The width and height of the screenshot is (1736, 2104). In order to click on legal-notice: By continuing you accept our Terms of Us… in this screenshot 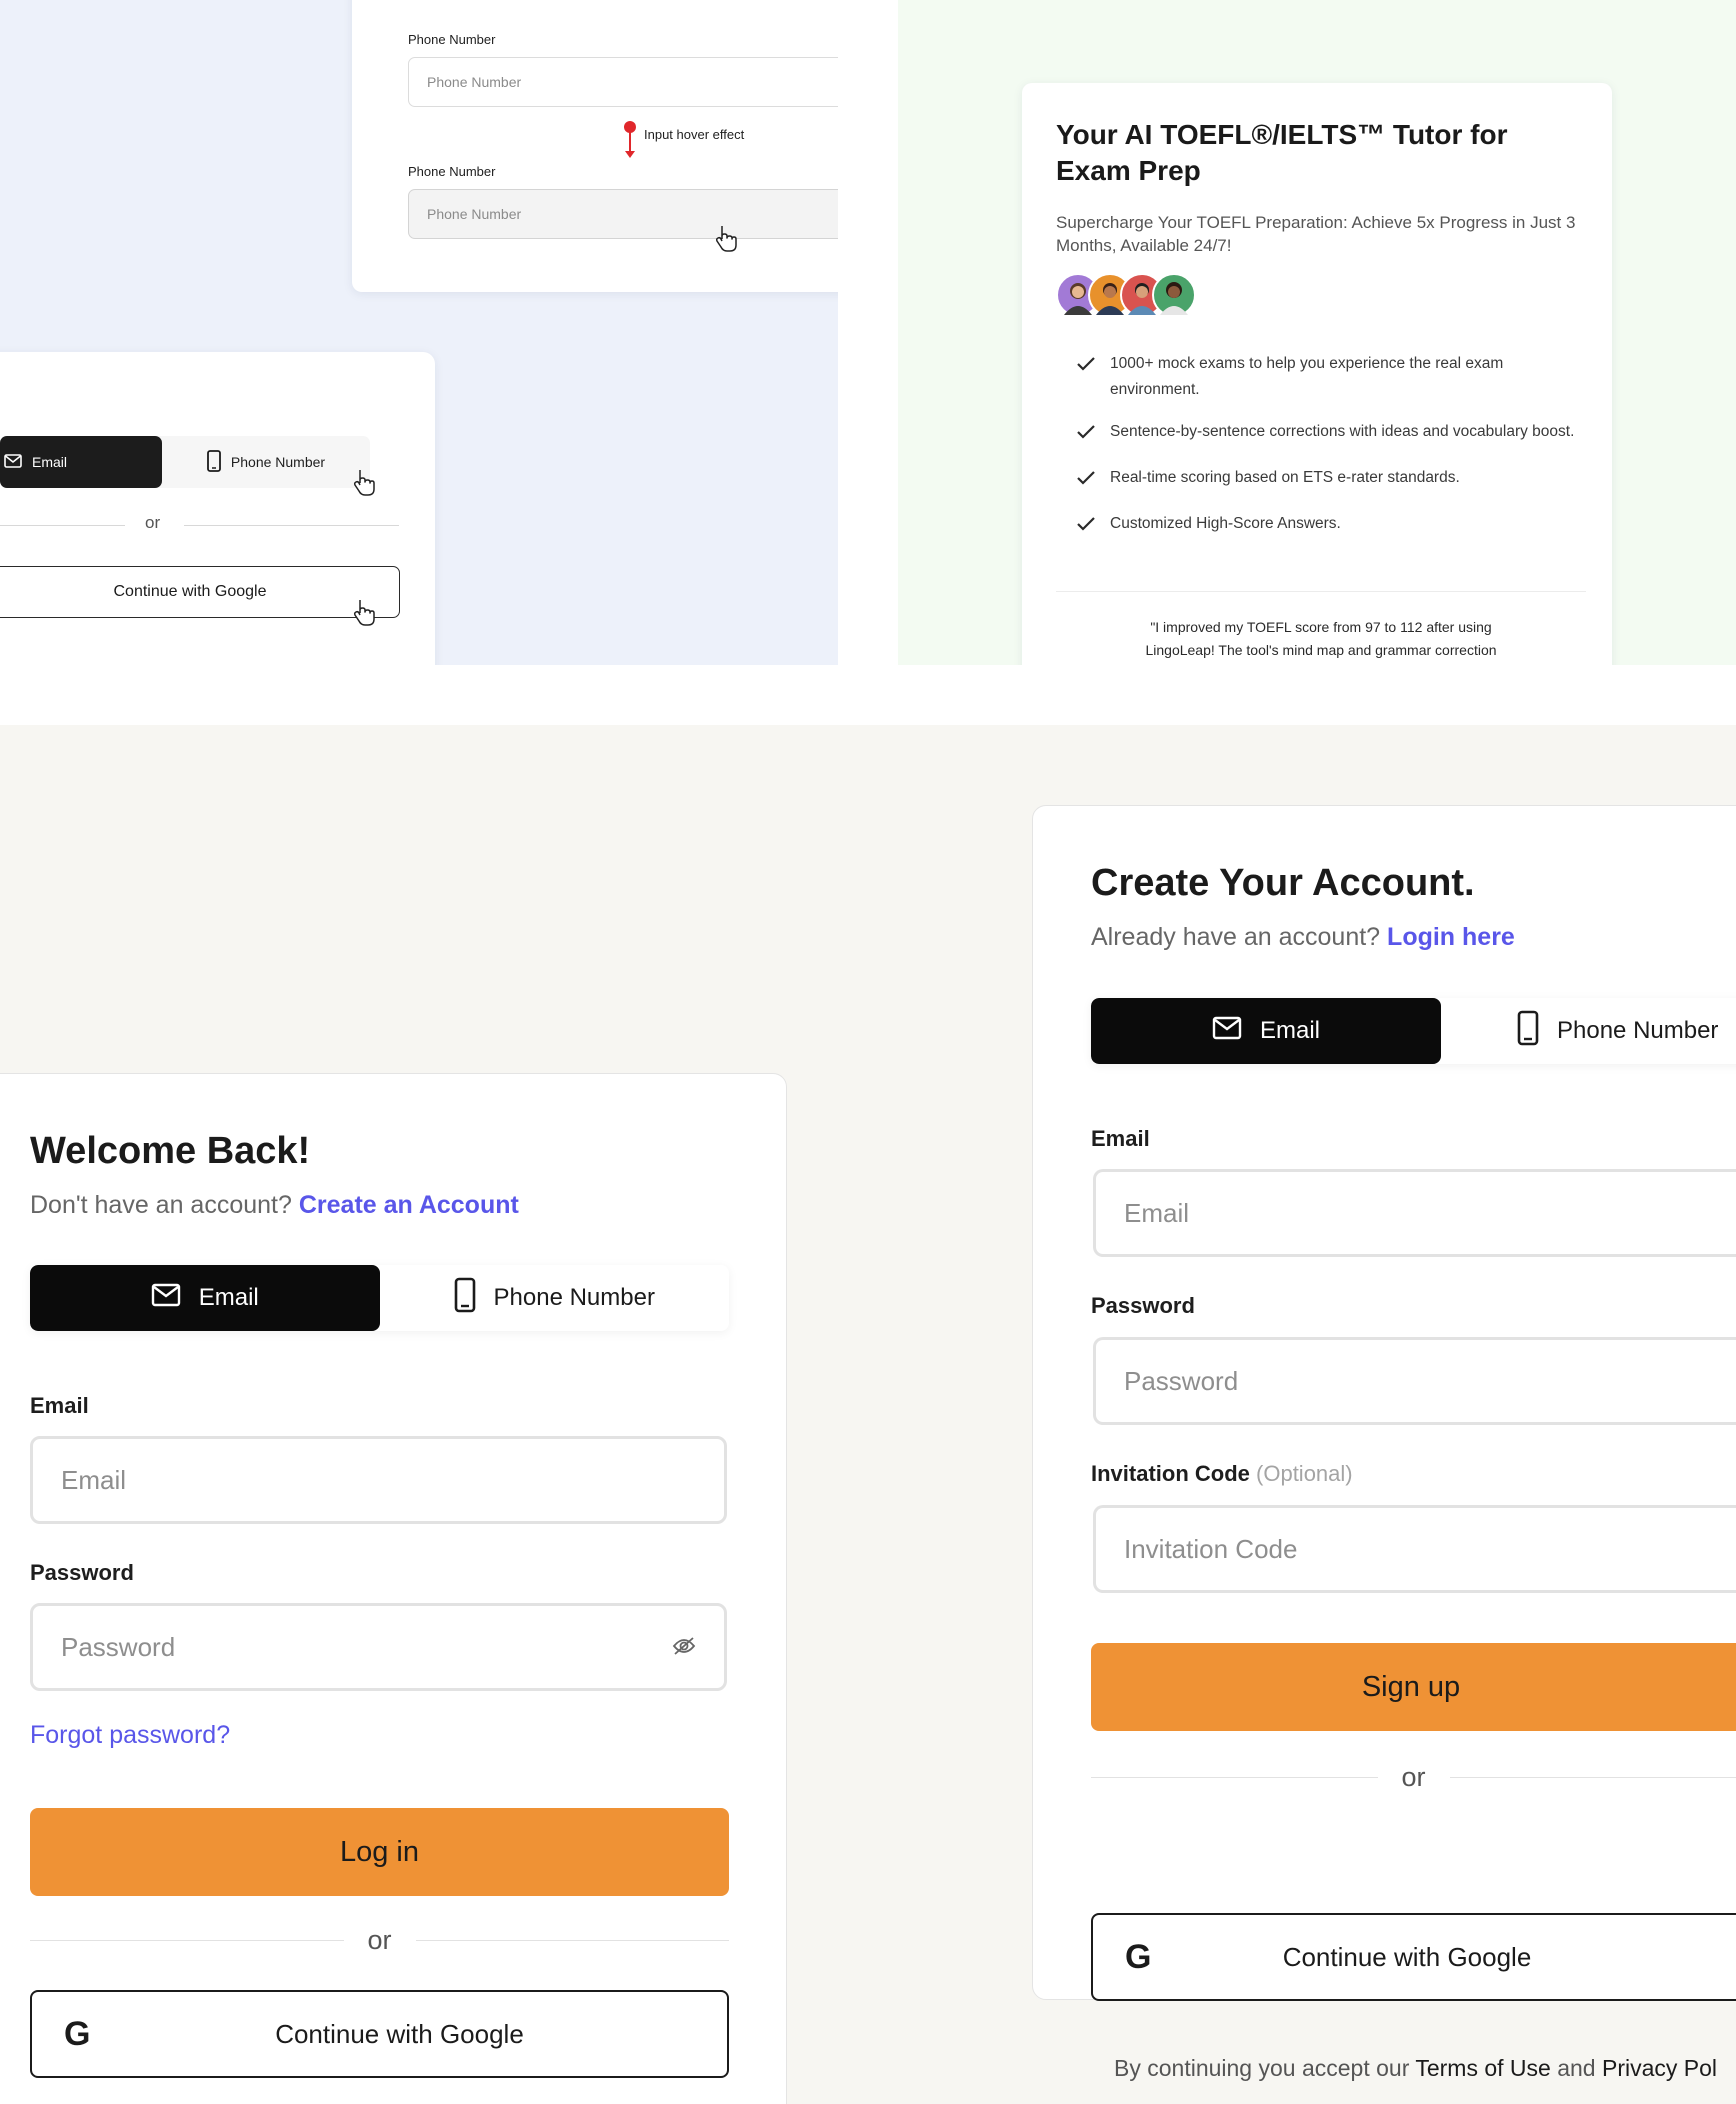, I will do `click(1425, 2068)`.